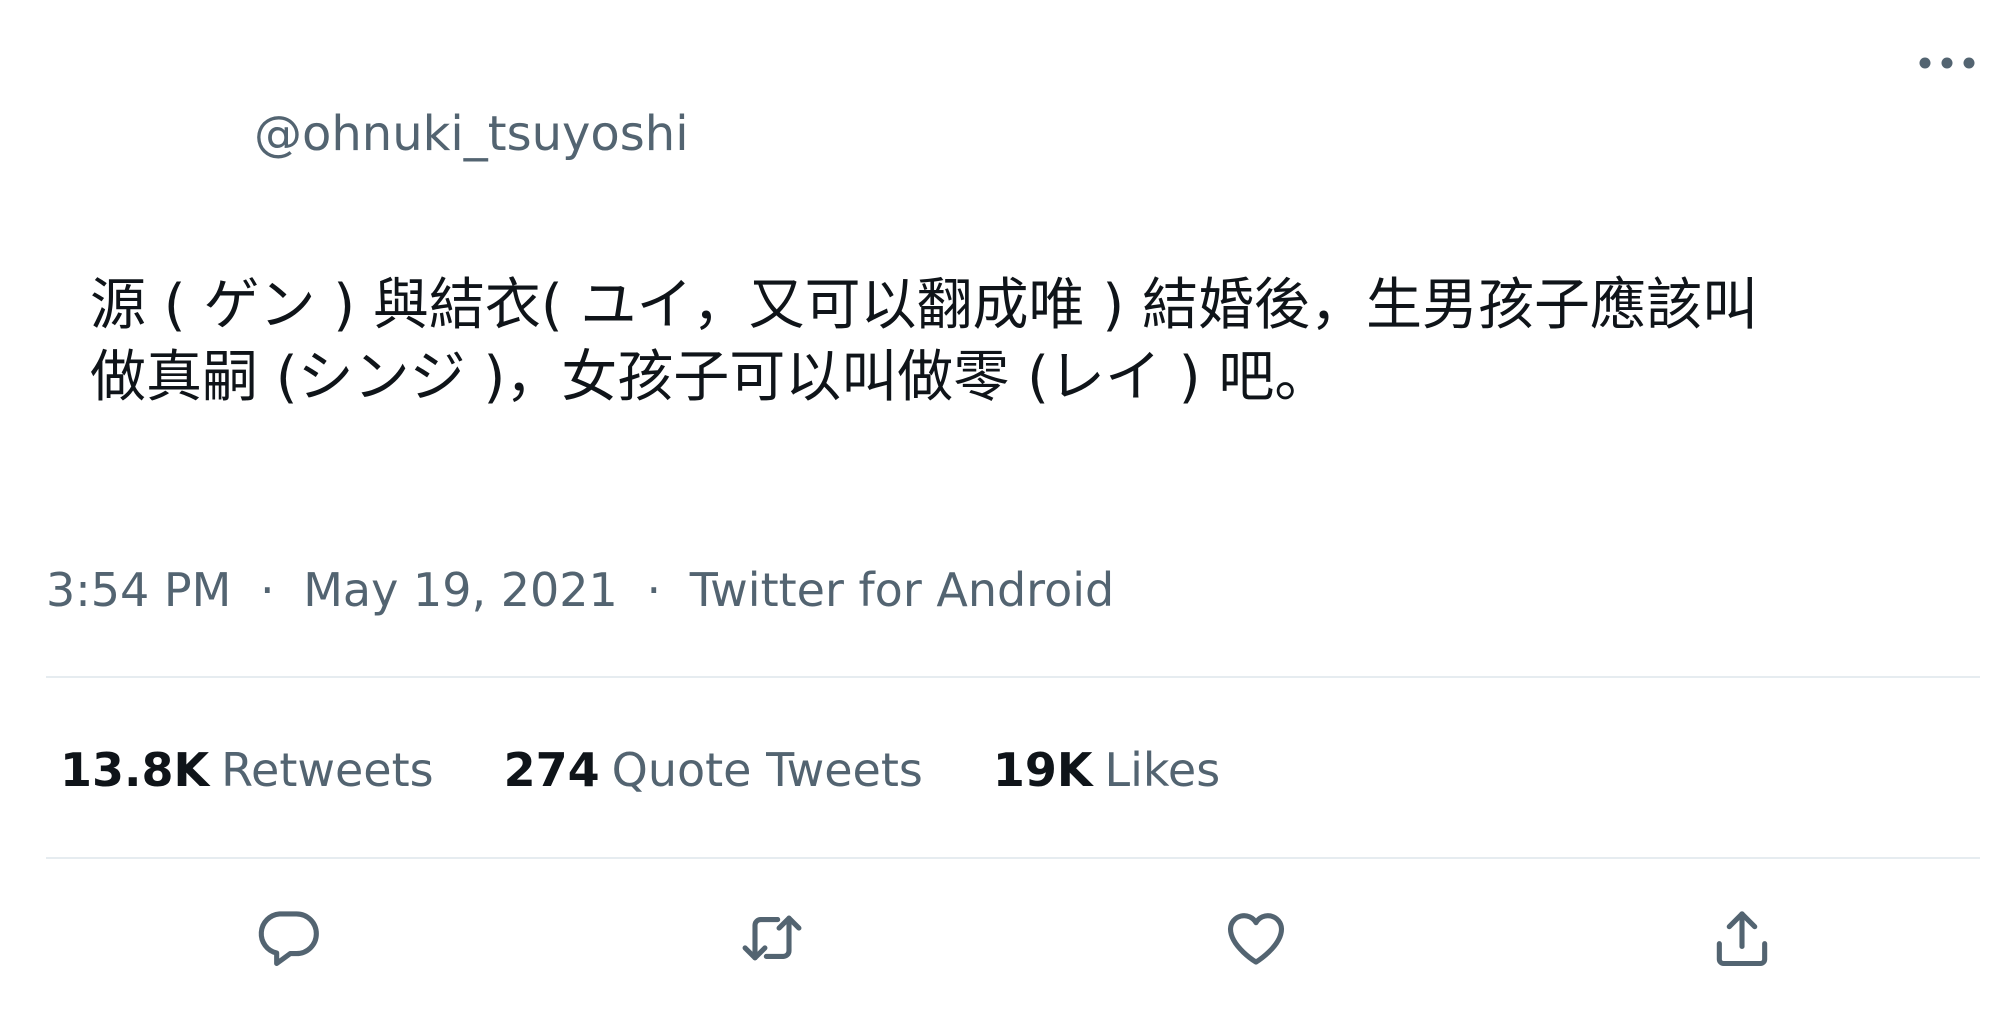 This screenshot has height=1009, width=2000. I want to click on author-handle: @ohnuki_tsuyoshi, so click(471, 134).